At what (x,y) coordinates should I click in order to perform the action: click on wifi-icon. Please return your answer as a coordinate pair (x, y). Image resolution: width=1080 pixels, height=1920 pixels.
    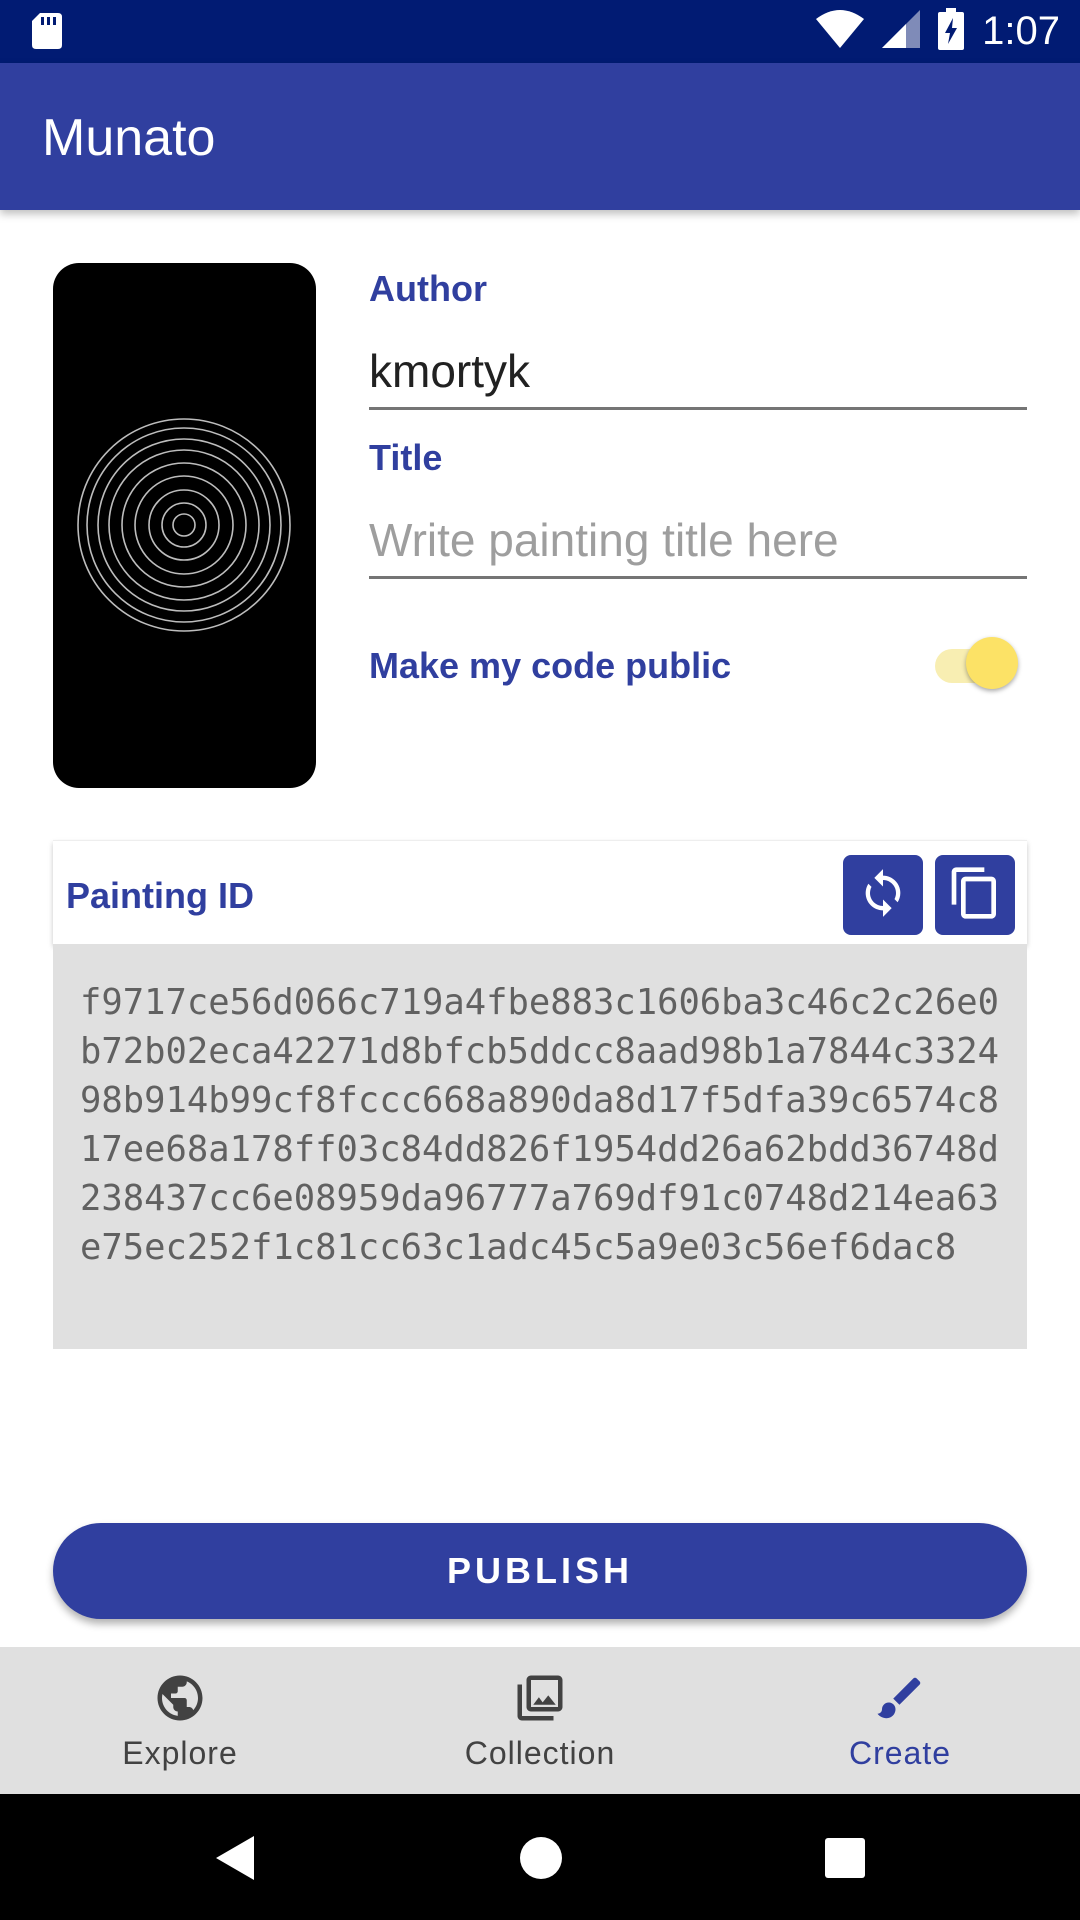
    Looking at the image, I should click on (840, 31).